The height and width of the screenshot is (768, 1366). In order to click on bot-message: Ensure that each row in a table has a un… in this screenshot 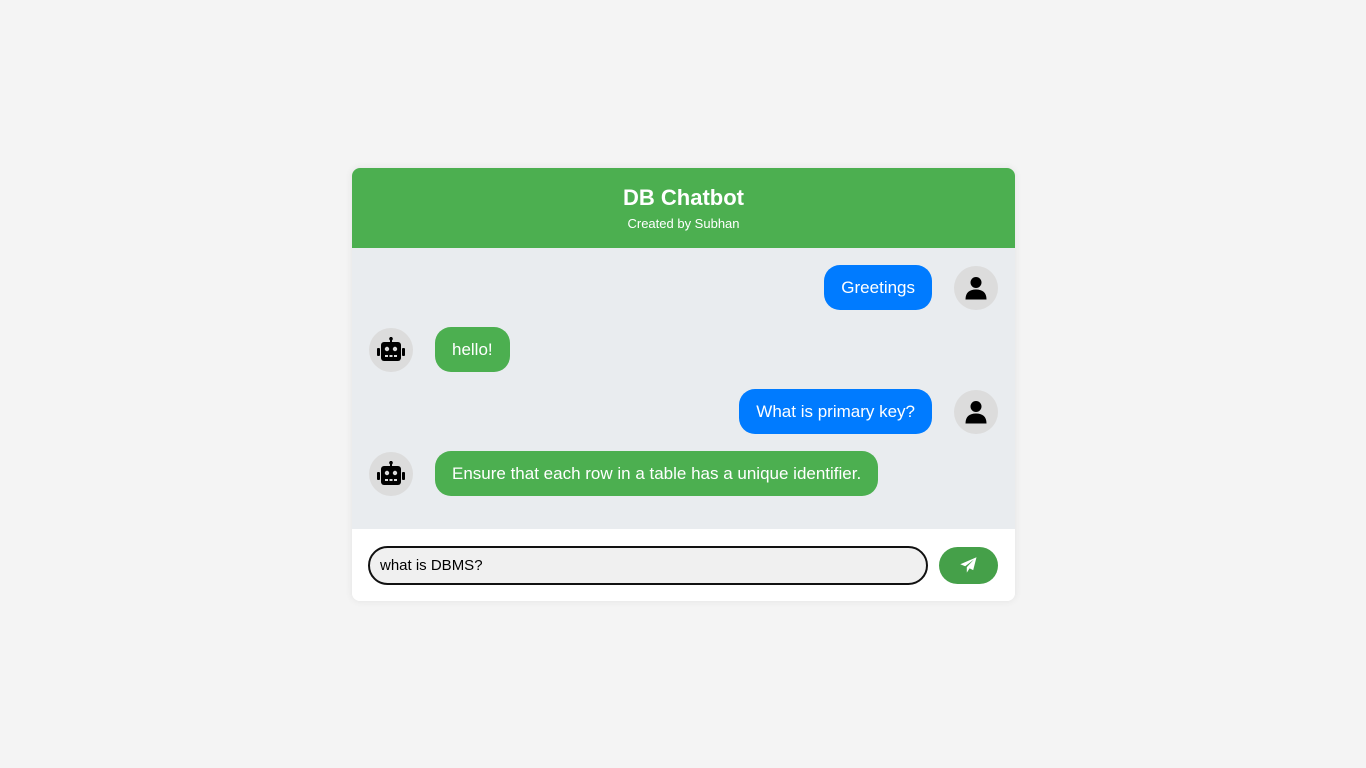, I will do `click(683, 473)`.